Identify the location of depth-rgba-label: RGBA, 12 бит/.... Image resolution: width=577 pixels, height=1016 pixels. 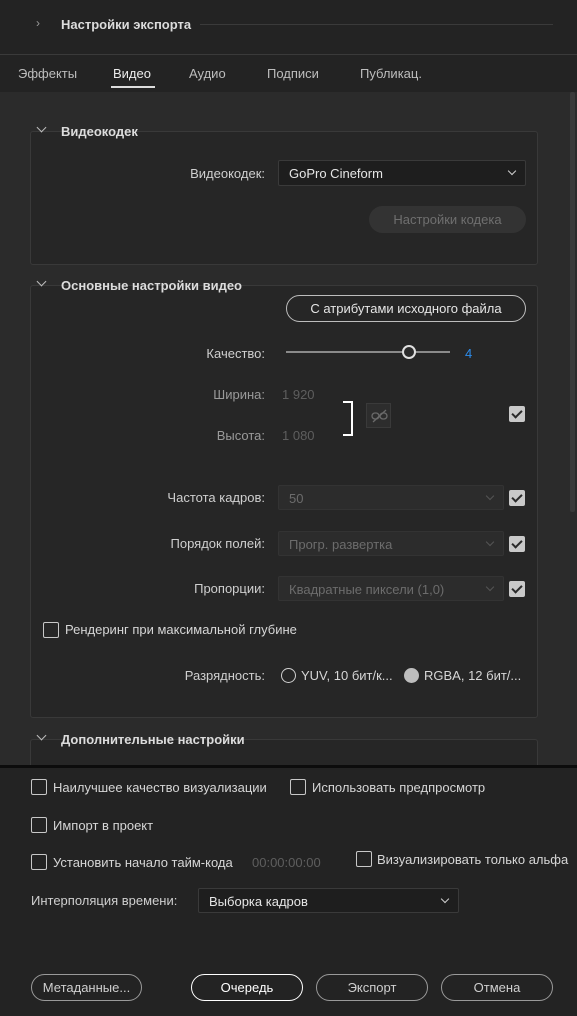
(472, 675).